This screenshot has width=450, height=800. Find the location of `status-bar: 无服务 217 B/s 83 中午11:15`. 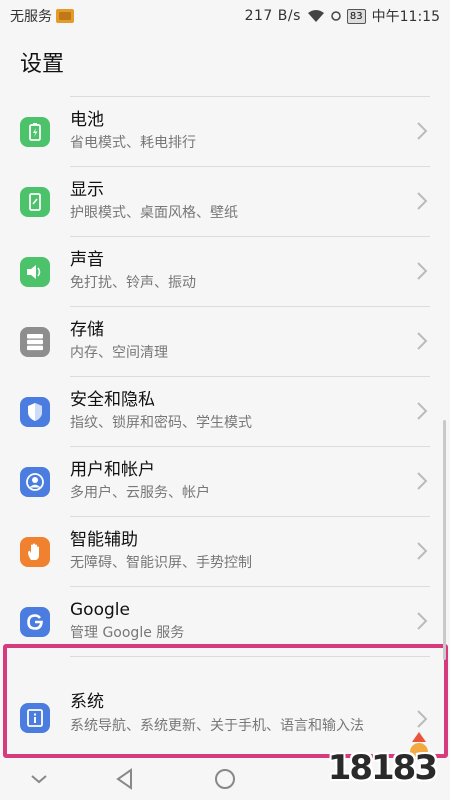

status-bar: 无服务 217 B/s 83 中午11:15 is located at coordinates (225, 16).